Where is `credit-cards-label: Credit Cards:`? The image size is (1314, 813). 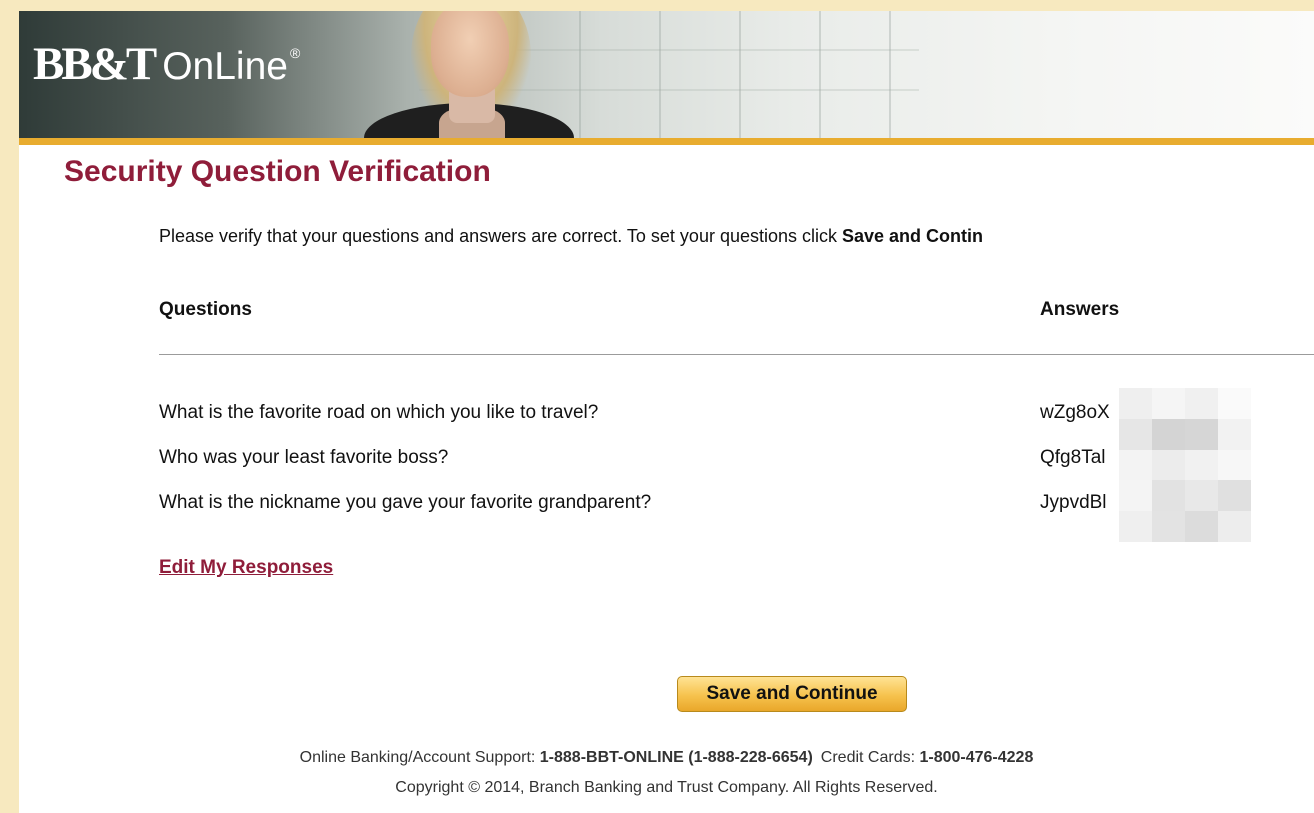
credit-cards-label: Credit Cards: is located at coordinates (870, 757).